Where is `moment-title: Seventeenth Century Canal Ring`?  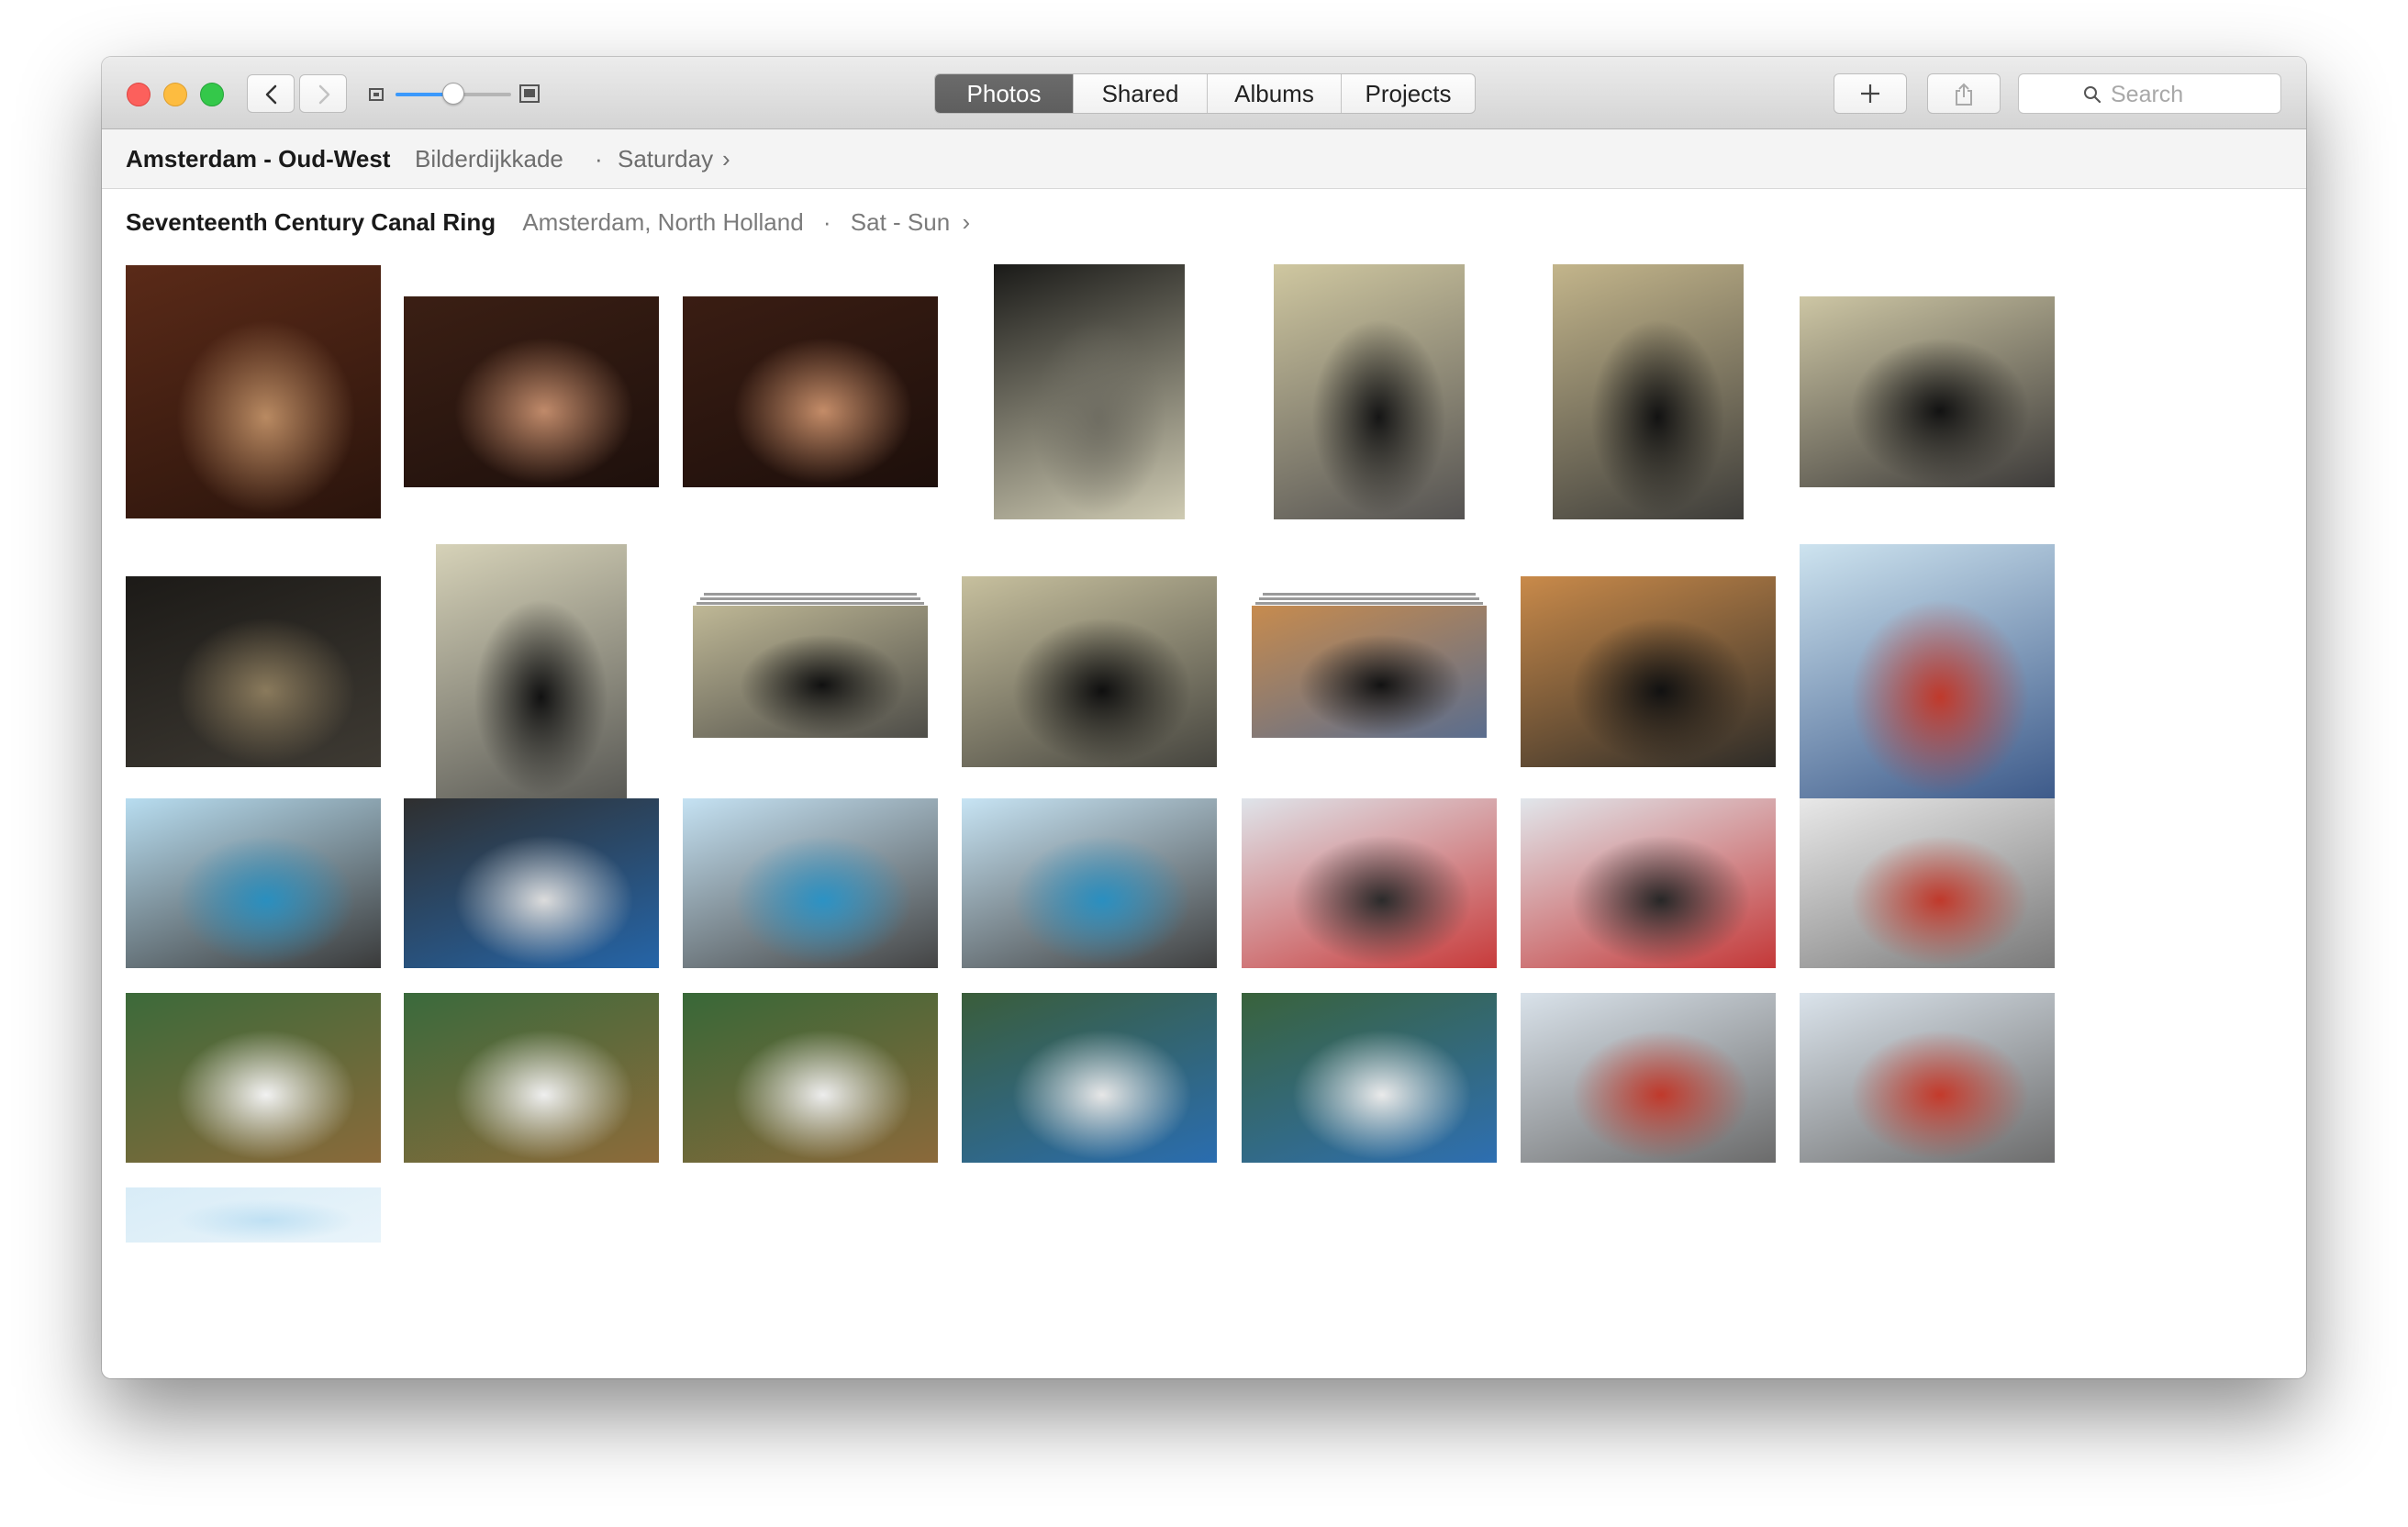
moment-title: Seventeenth Century Canal Ring is located at coordinates (311, 222).